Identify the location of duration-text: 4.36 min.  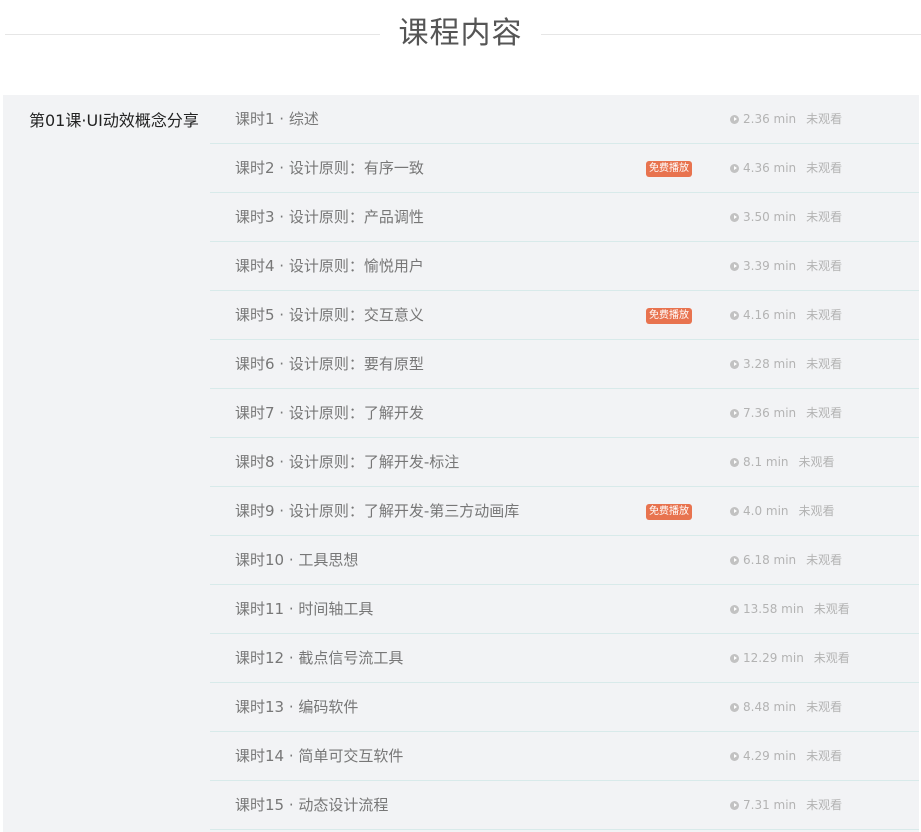
(770, 168).